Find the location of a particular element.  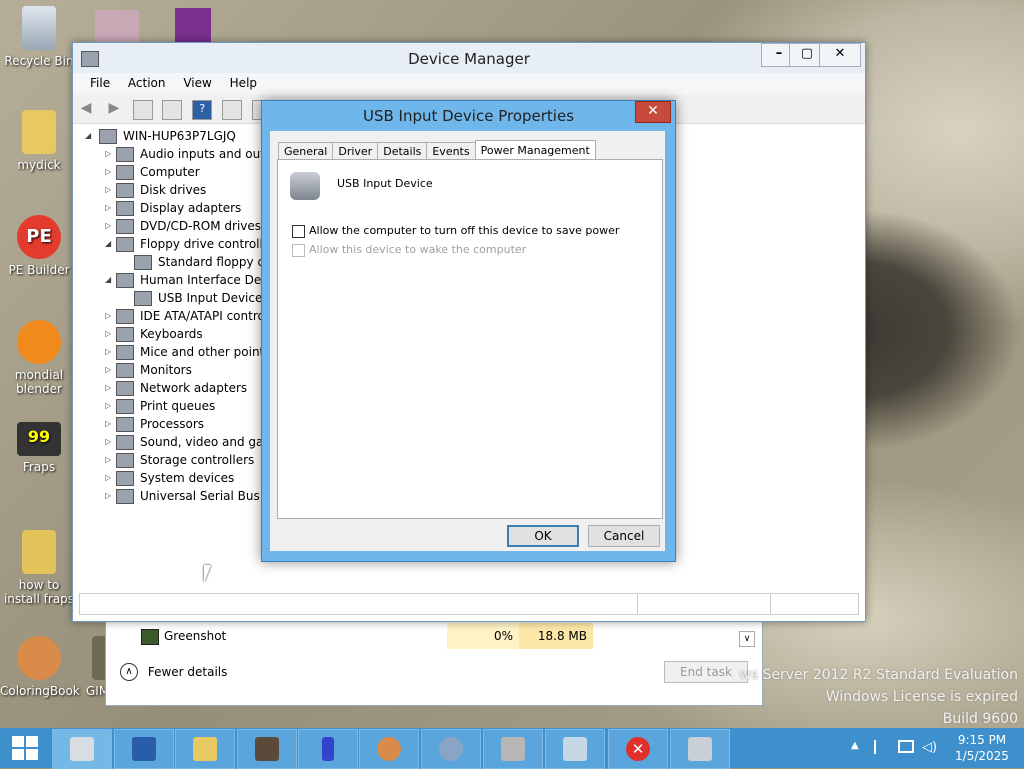

tree-item: ▷ Universal Serial Bus co is located at coordinates (179, 496).